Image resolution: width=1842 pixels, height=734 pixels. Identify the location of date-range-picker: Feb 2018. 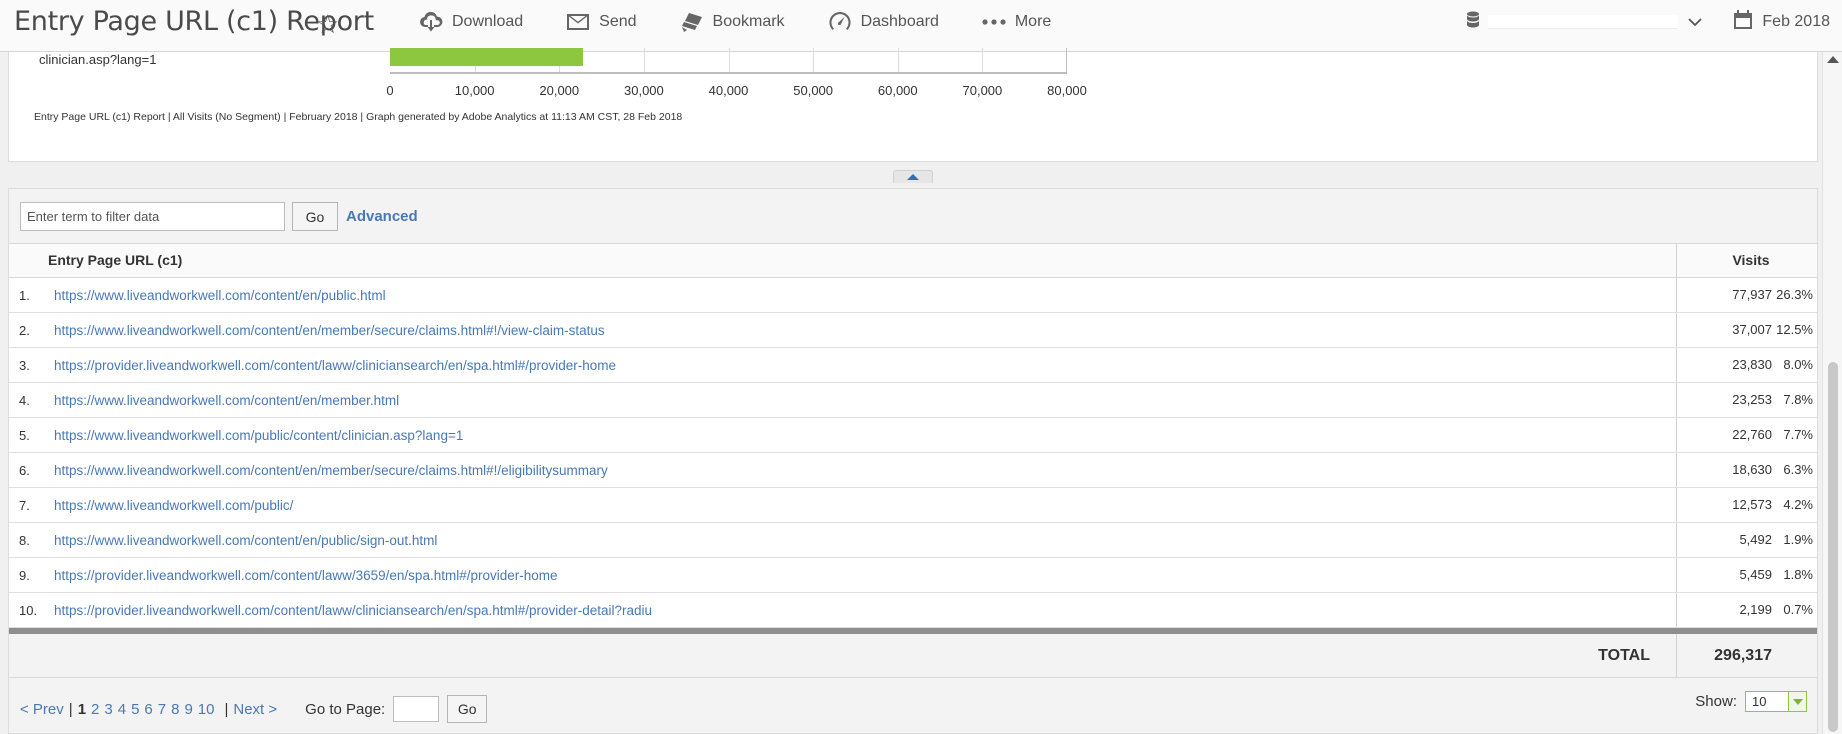
(1781, 22).